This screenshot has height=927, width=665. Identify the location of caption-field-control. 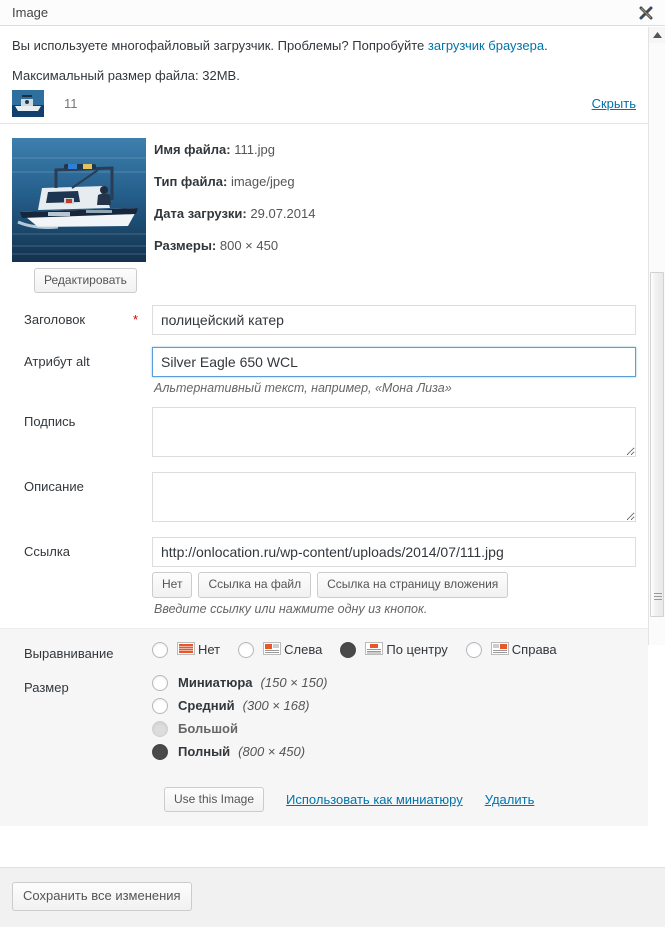
(394, 433).